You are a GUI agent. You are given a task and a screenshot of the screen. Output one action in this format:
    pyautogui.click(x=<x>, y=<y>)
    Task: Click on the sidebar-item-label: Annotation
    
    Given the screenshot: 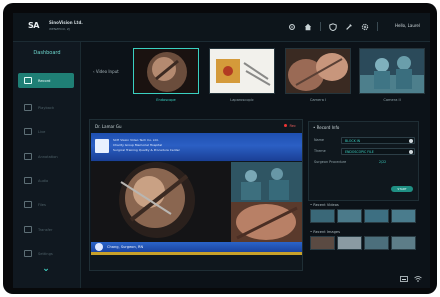 What is the action you would take?
    pyautogui.click(x=48, y=156)
    